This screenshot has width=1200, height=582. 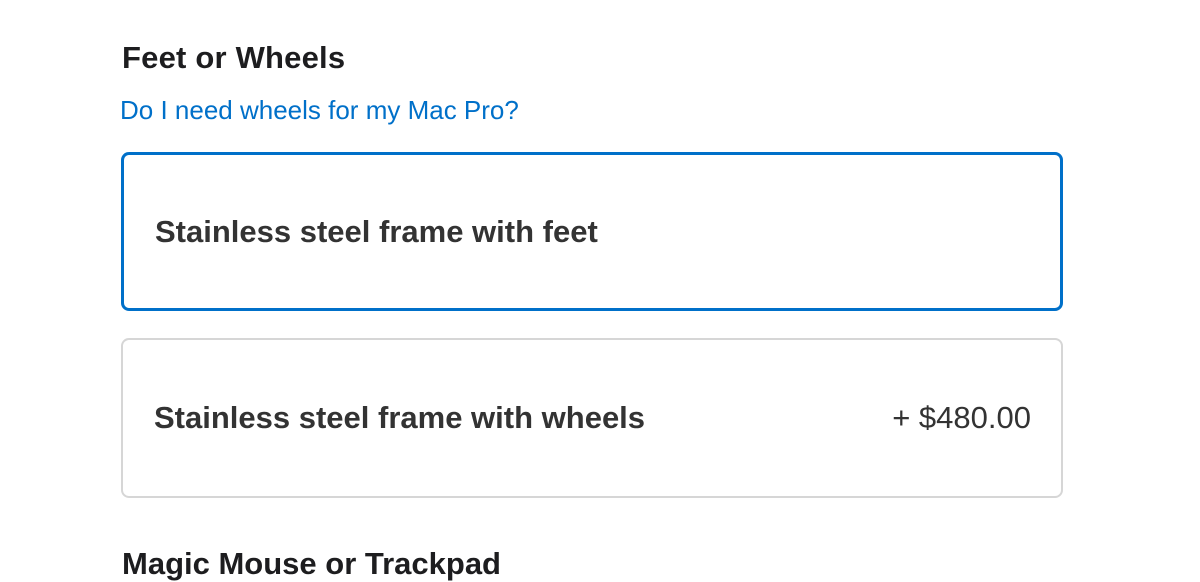 What do you see at coordinates (961, 417) in the screenshot?
I see `option-wheels-price: + $480.00` at bounding box center [961, 417].